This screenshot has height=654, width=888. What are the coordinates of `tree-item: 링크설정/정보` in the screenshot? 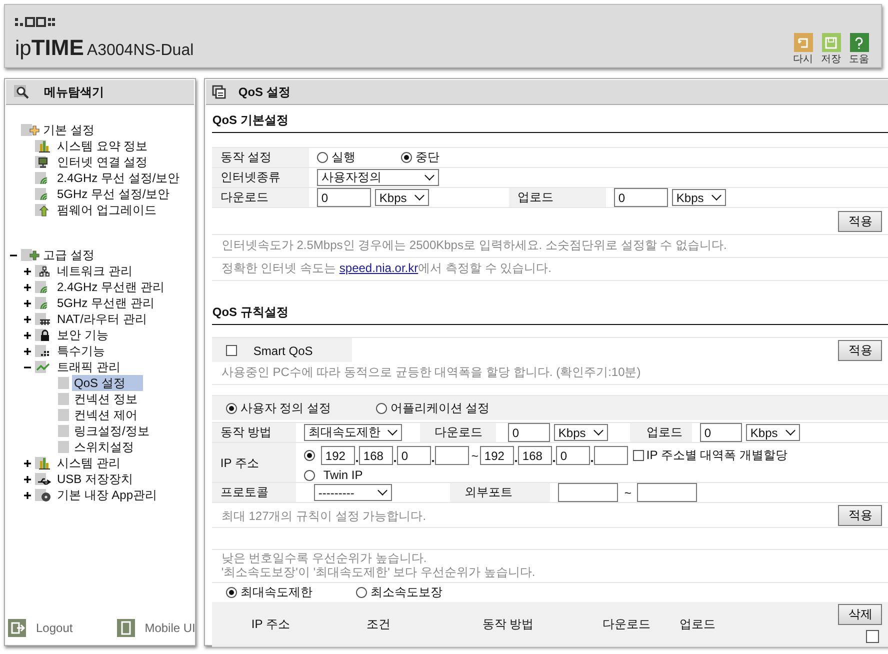 It's located at (113, 431).